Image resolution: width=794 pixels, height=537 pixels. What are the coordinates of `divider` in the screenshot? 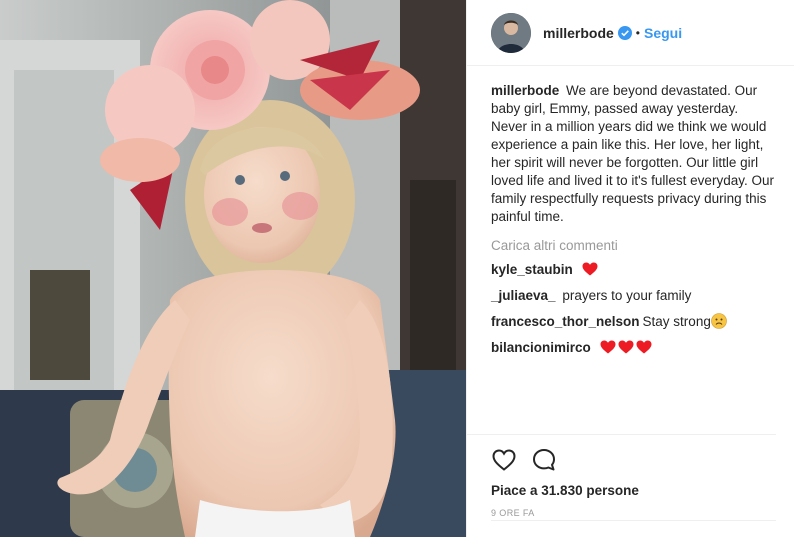 It's located at (633, 520).